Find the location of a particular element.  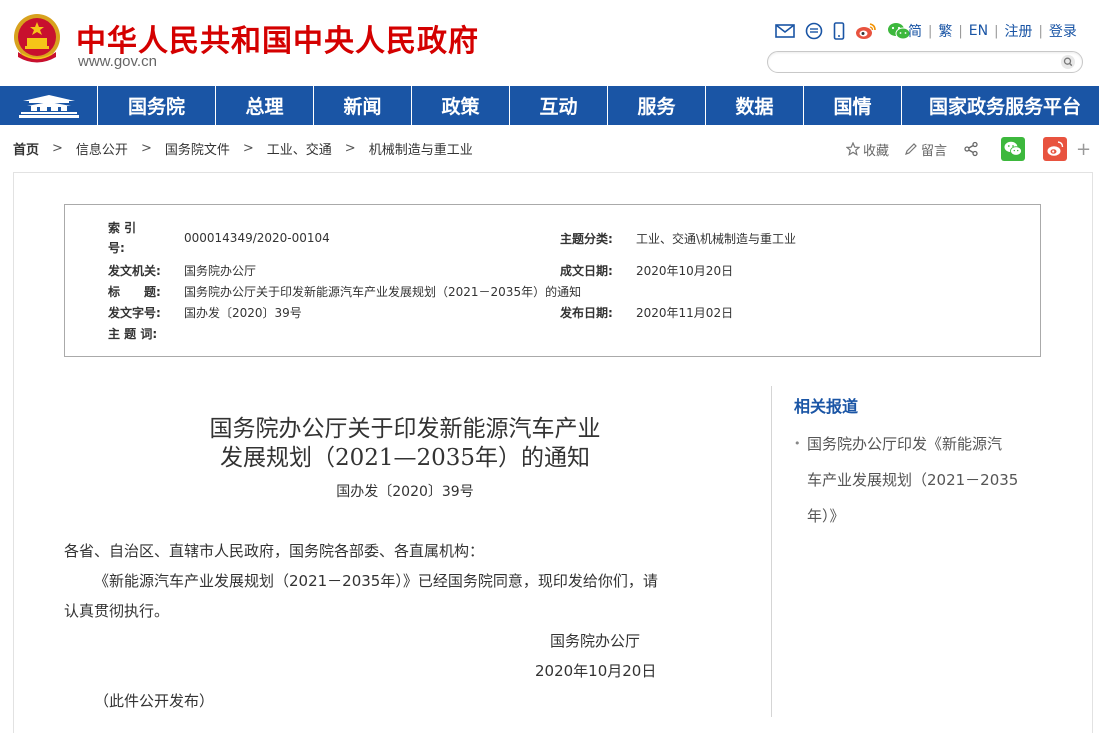

share-icon is located at coordinates (971, 149).